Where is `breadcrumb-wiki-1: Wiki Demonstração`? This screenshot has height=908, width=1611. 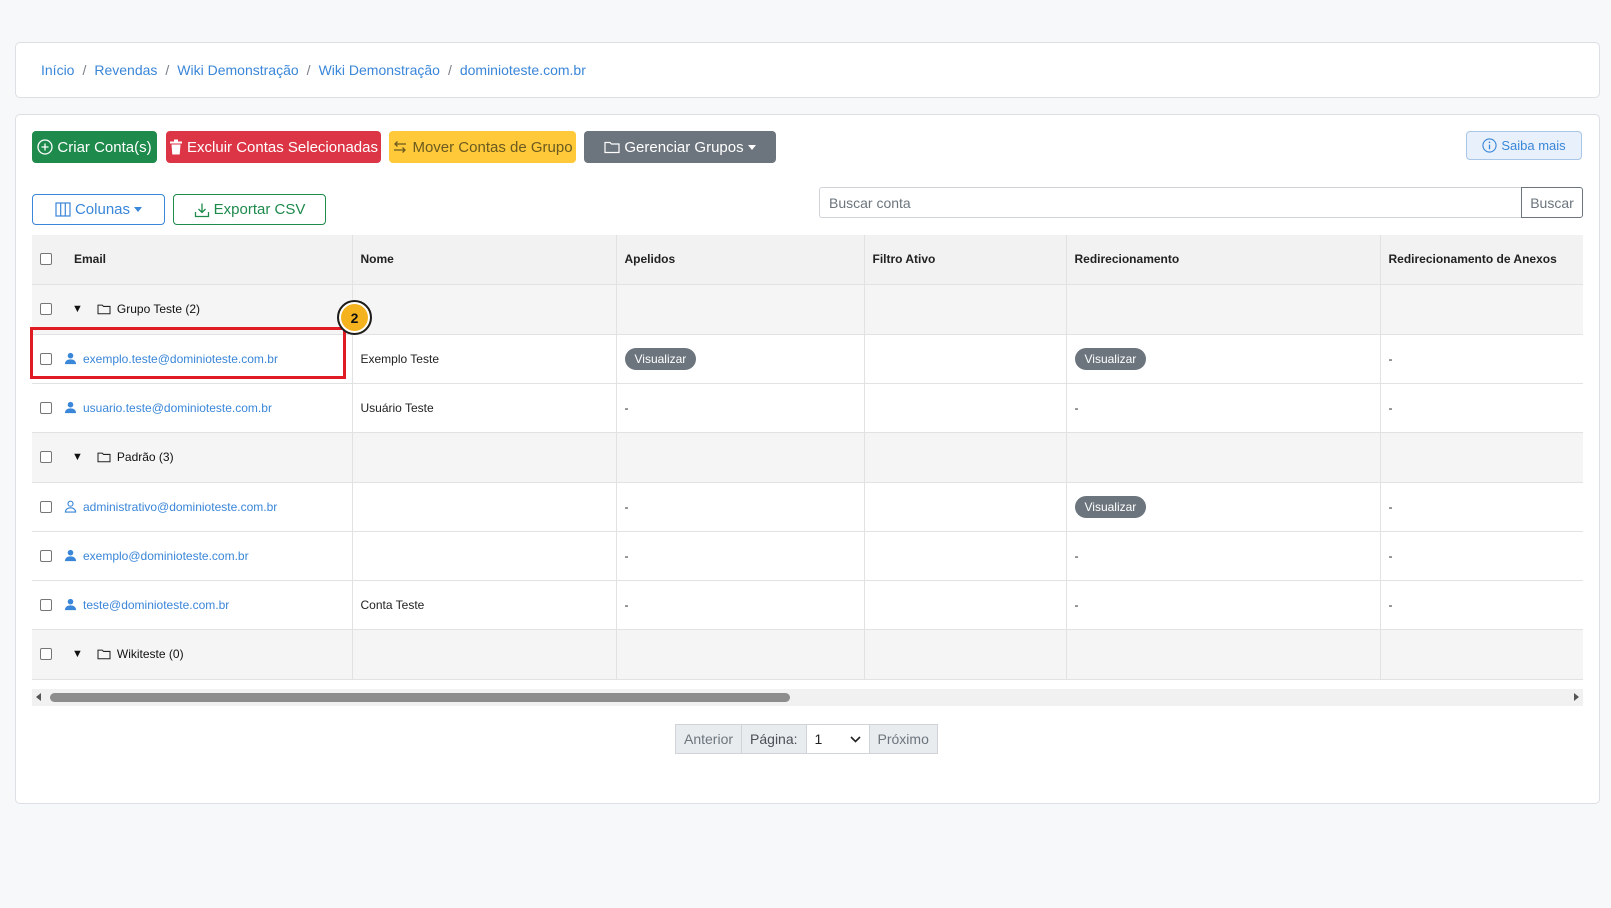
breadcrumb-wiki-1: Wiki Demonstração is located at coordinates (237, 70).